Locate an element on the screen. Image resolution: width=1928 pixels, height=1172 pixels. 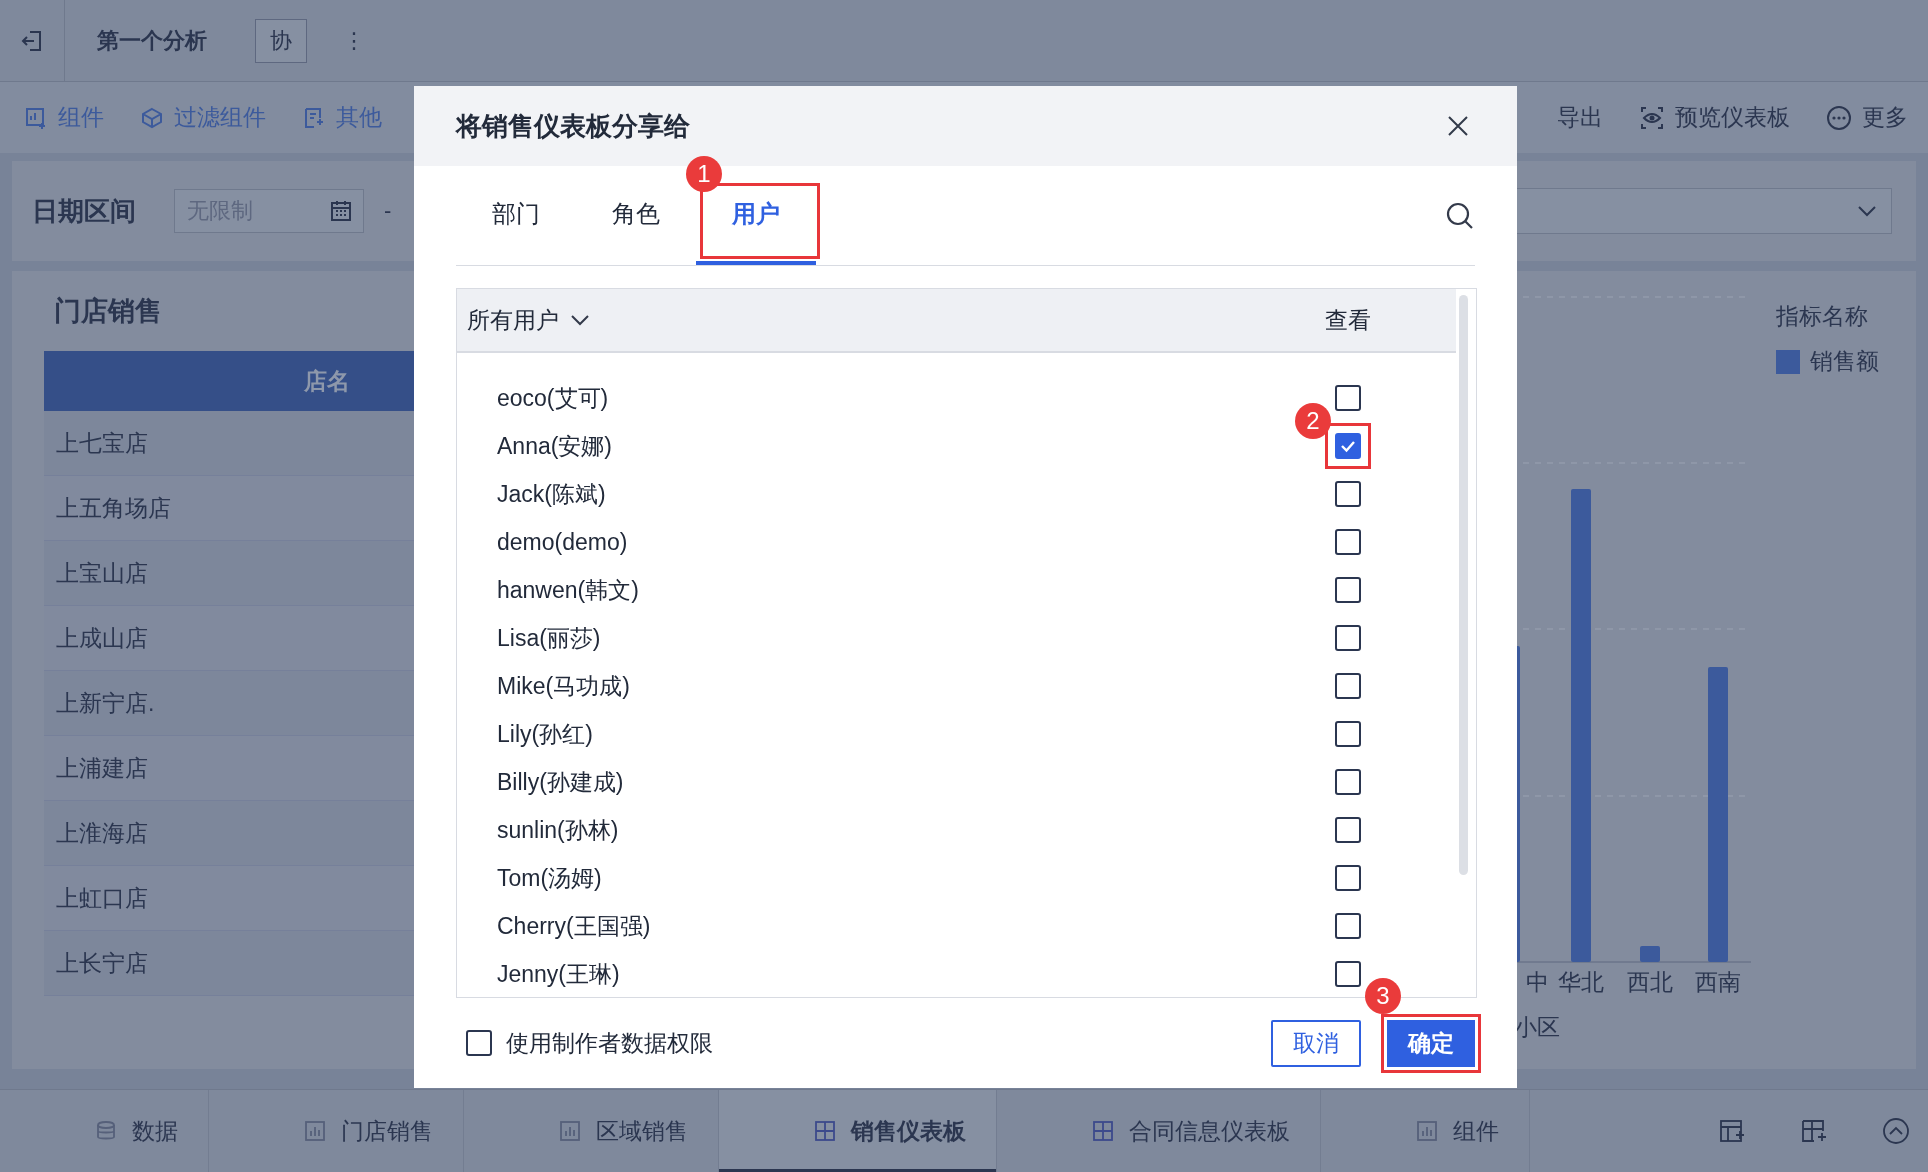
collapse-icon is located at coordinates (1896, 1131).